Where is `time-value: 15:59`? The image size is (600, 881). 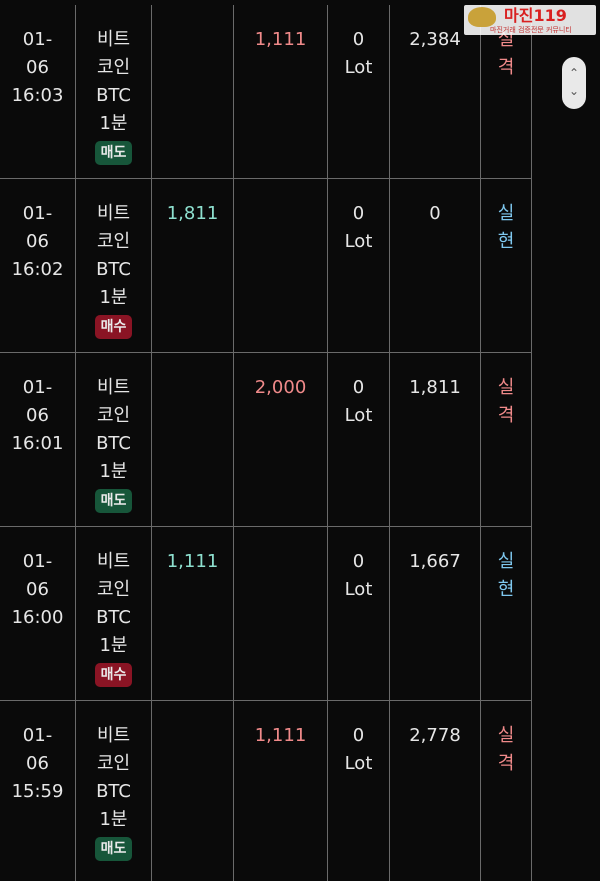
time-value: 15:59 is located at coordinates (37, 791).